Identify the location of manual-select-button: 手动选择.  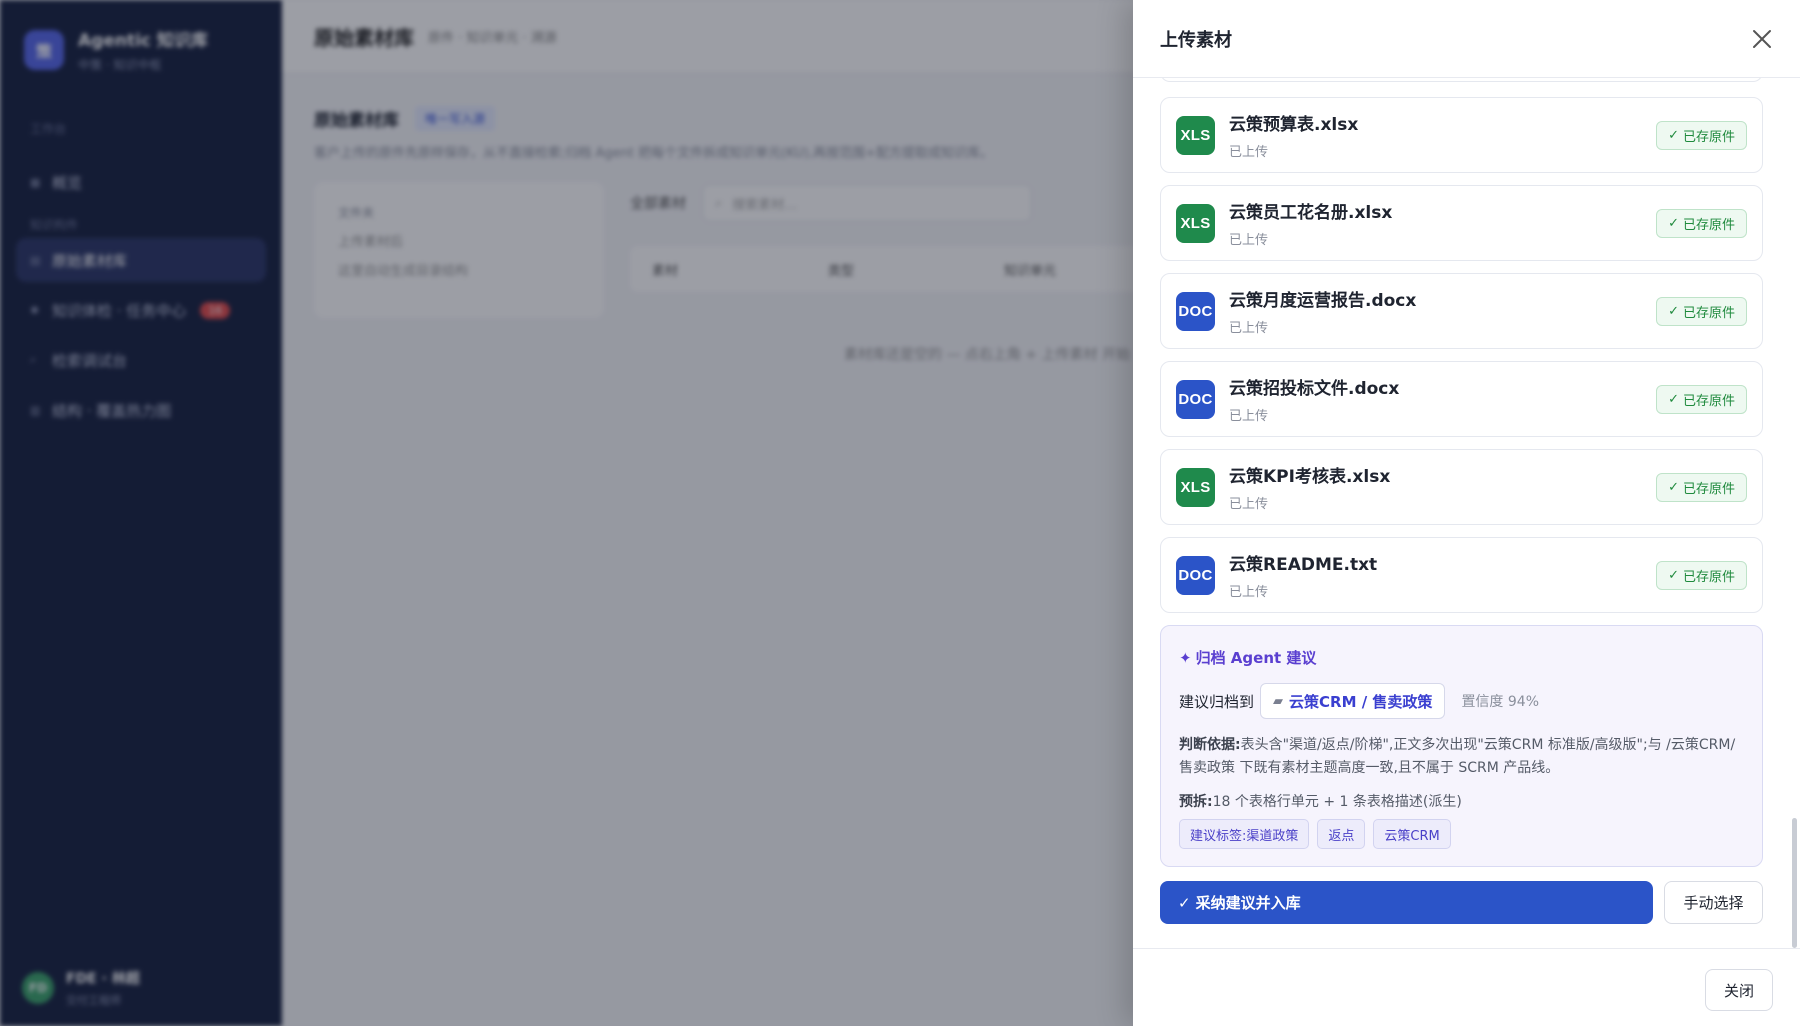
(1713, 902).